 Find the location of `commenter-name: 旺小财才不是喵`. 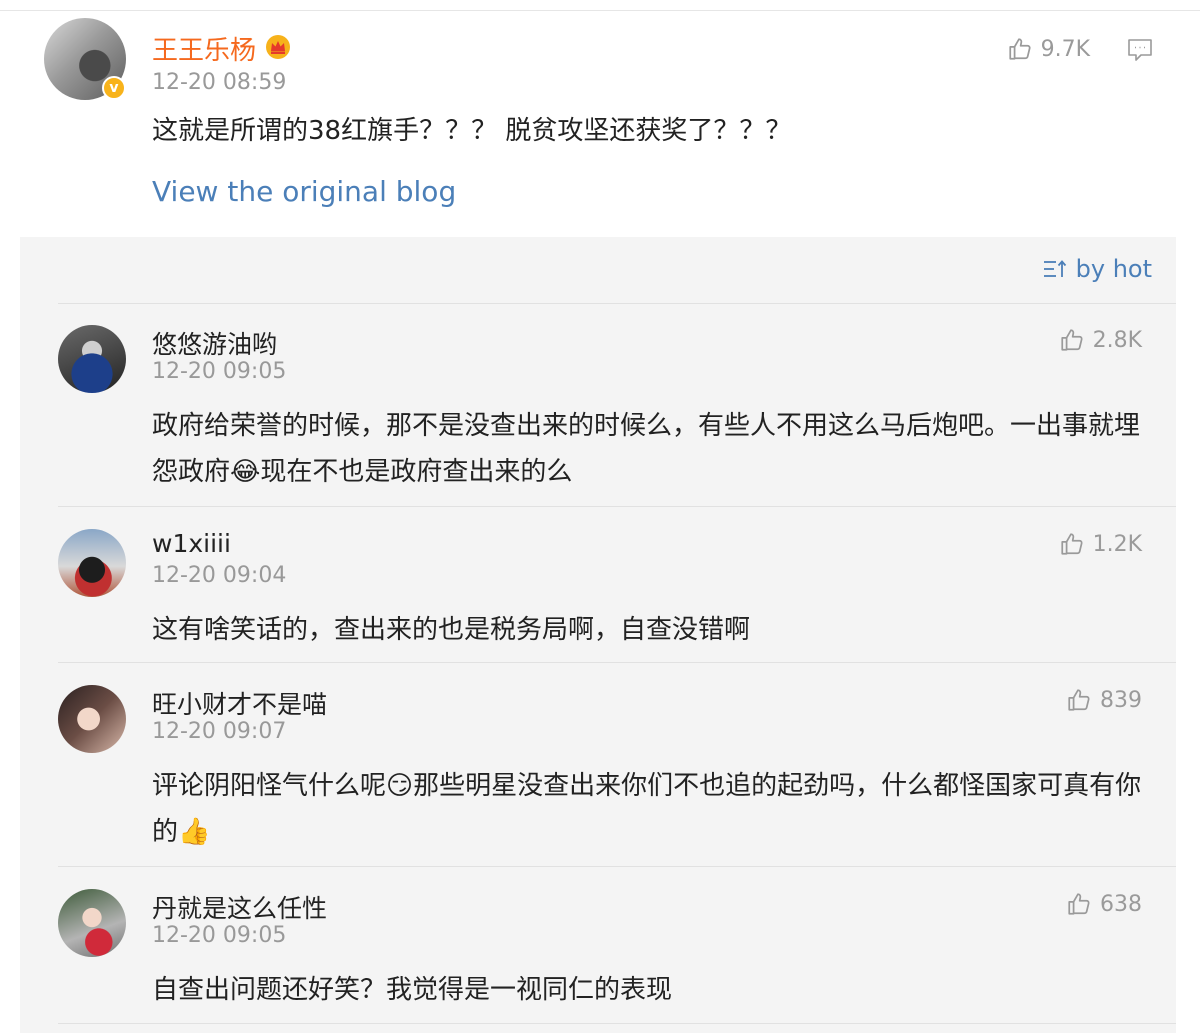

commenter-name: 旺小财才不是喵 is located at coordinates (239, 703).